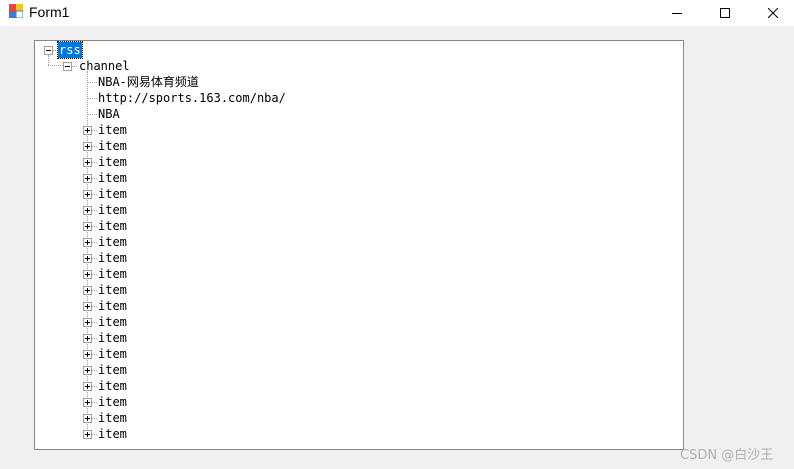  What do you see at coordinates (135, 66) in the screenshot?
I see `tree-node-channel: channel` at bounding box center [135, 66].